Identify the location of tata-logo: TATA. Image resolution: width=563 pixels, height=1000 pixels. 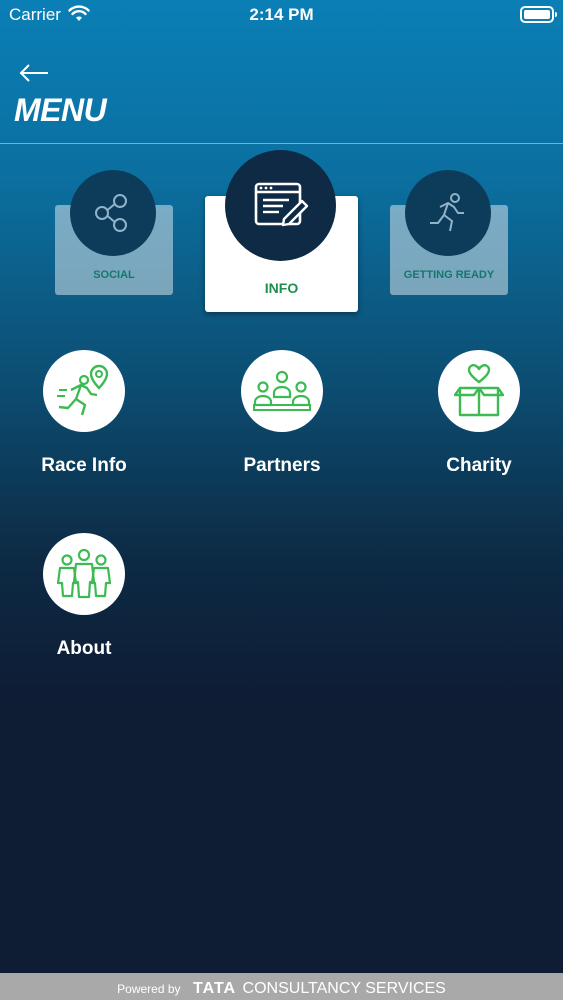
(214, 988).